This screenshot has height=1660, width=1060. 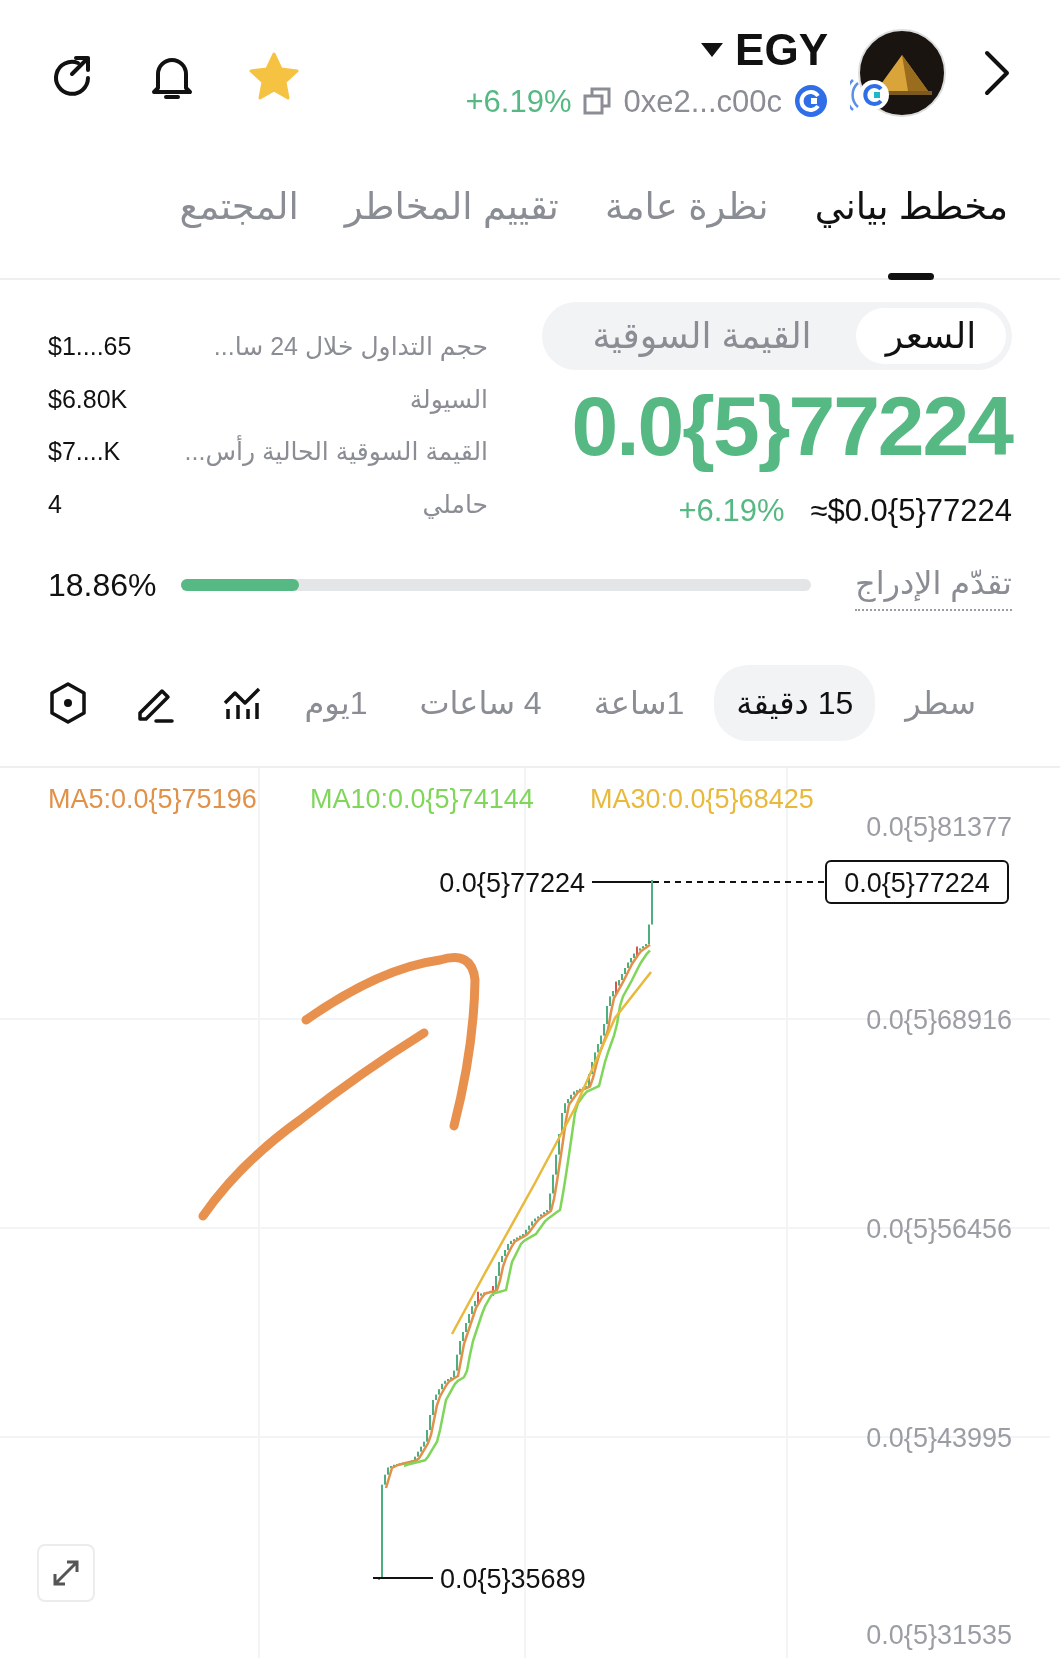 I want to click on expand-icon, so click(x=66, y=1573).